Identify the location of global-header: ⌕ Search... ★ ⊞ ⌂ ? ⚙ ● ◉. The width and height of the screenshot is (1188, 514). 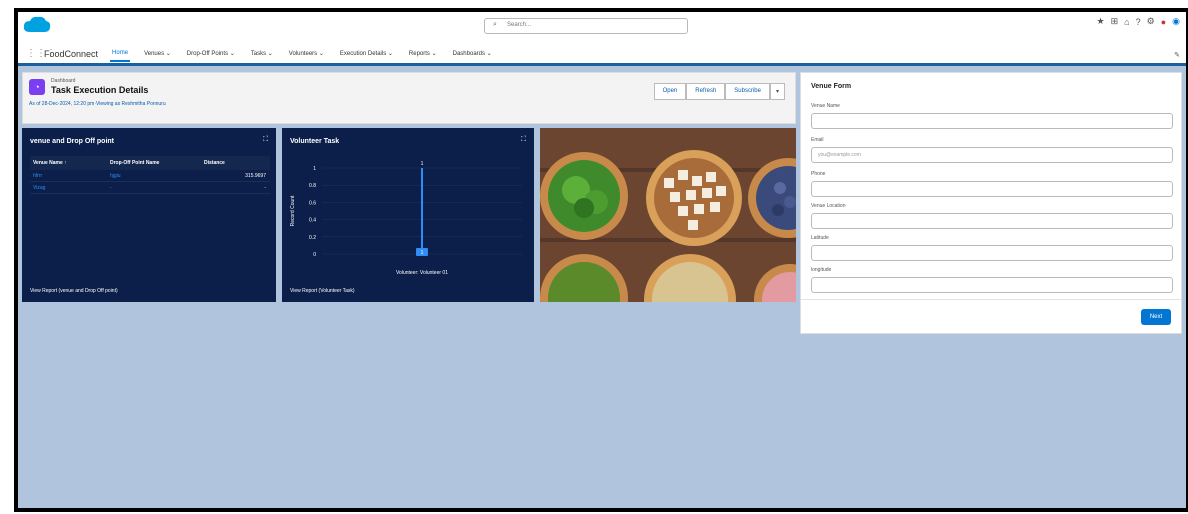
(602, 28).